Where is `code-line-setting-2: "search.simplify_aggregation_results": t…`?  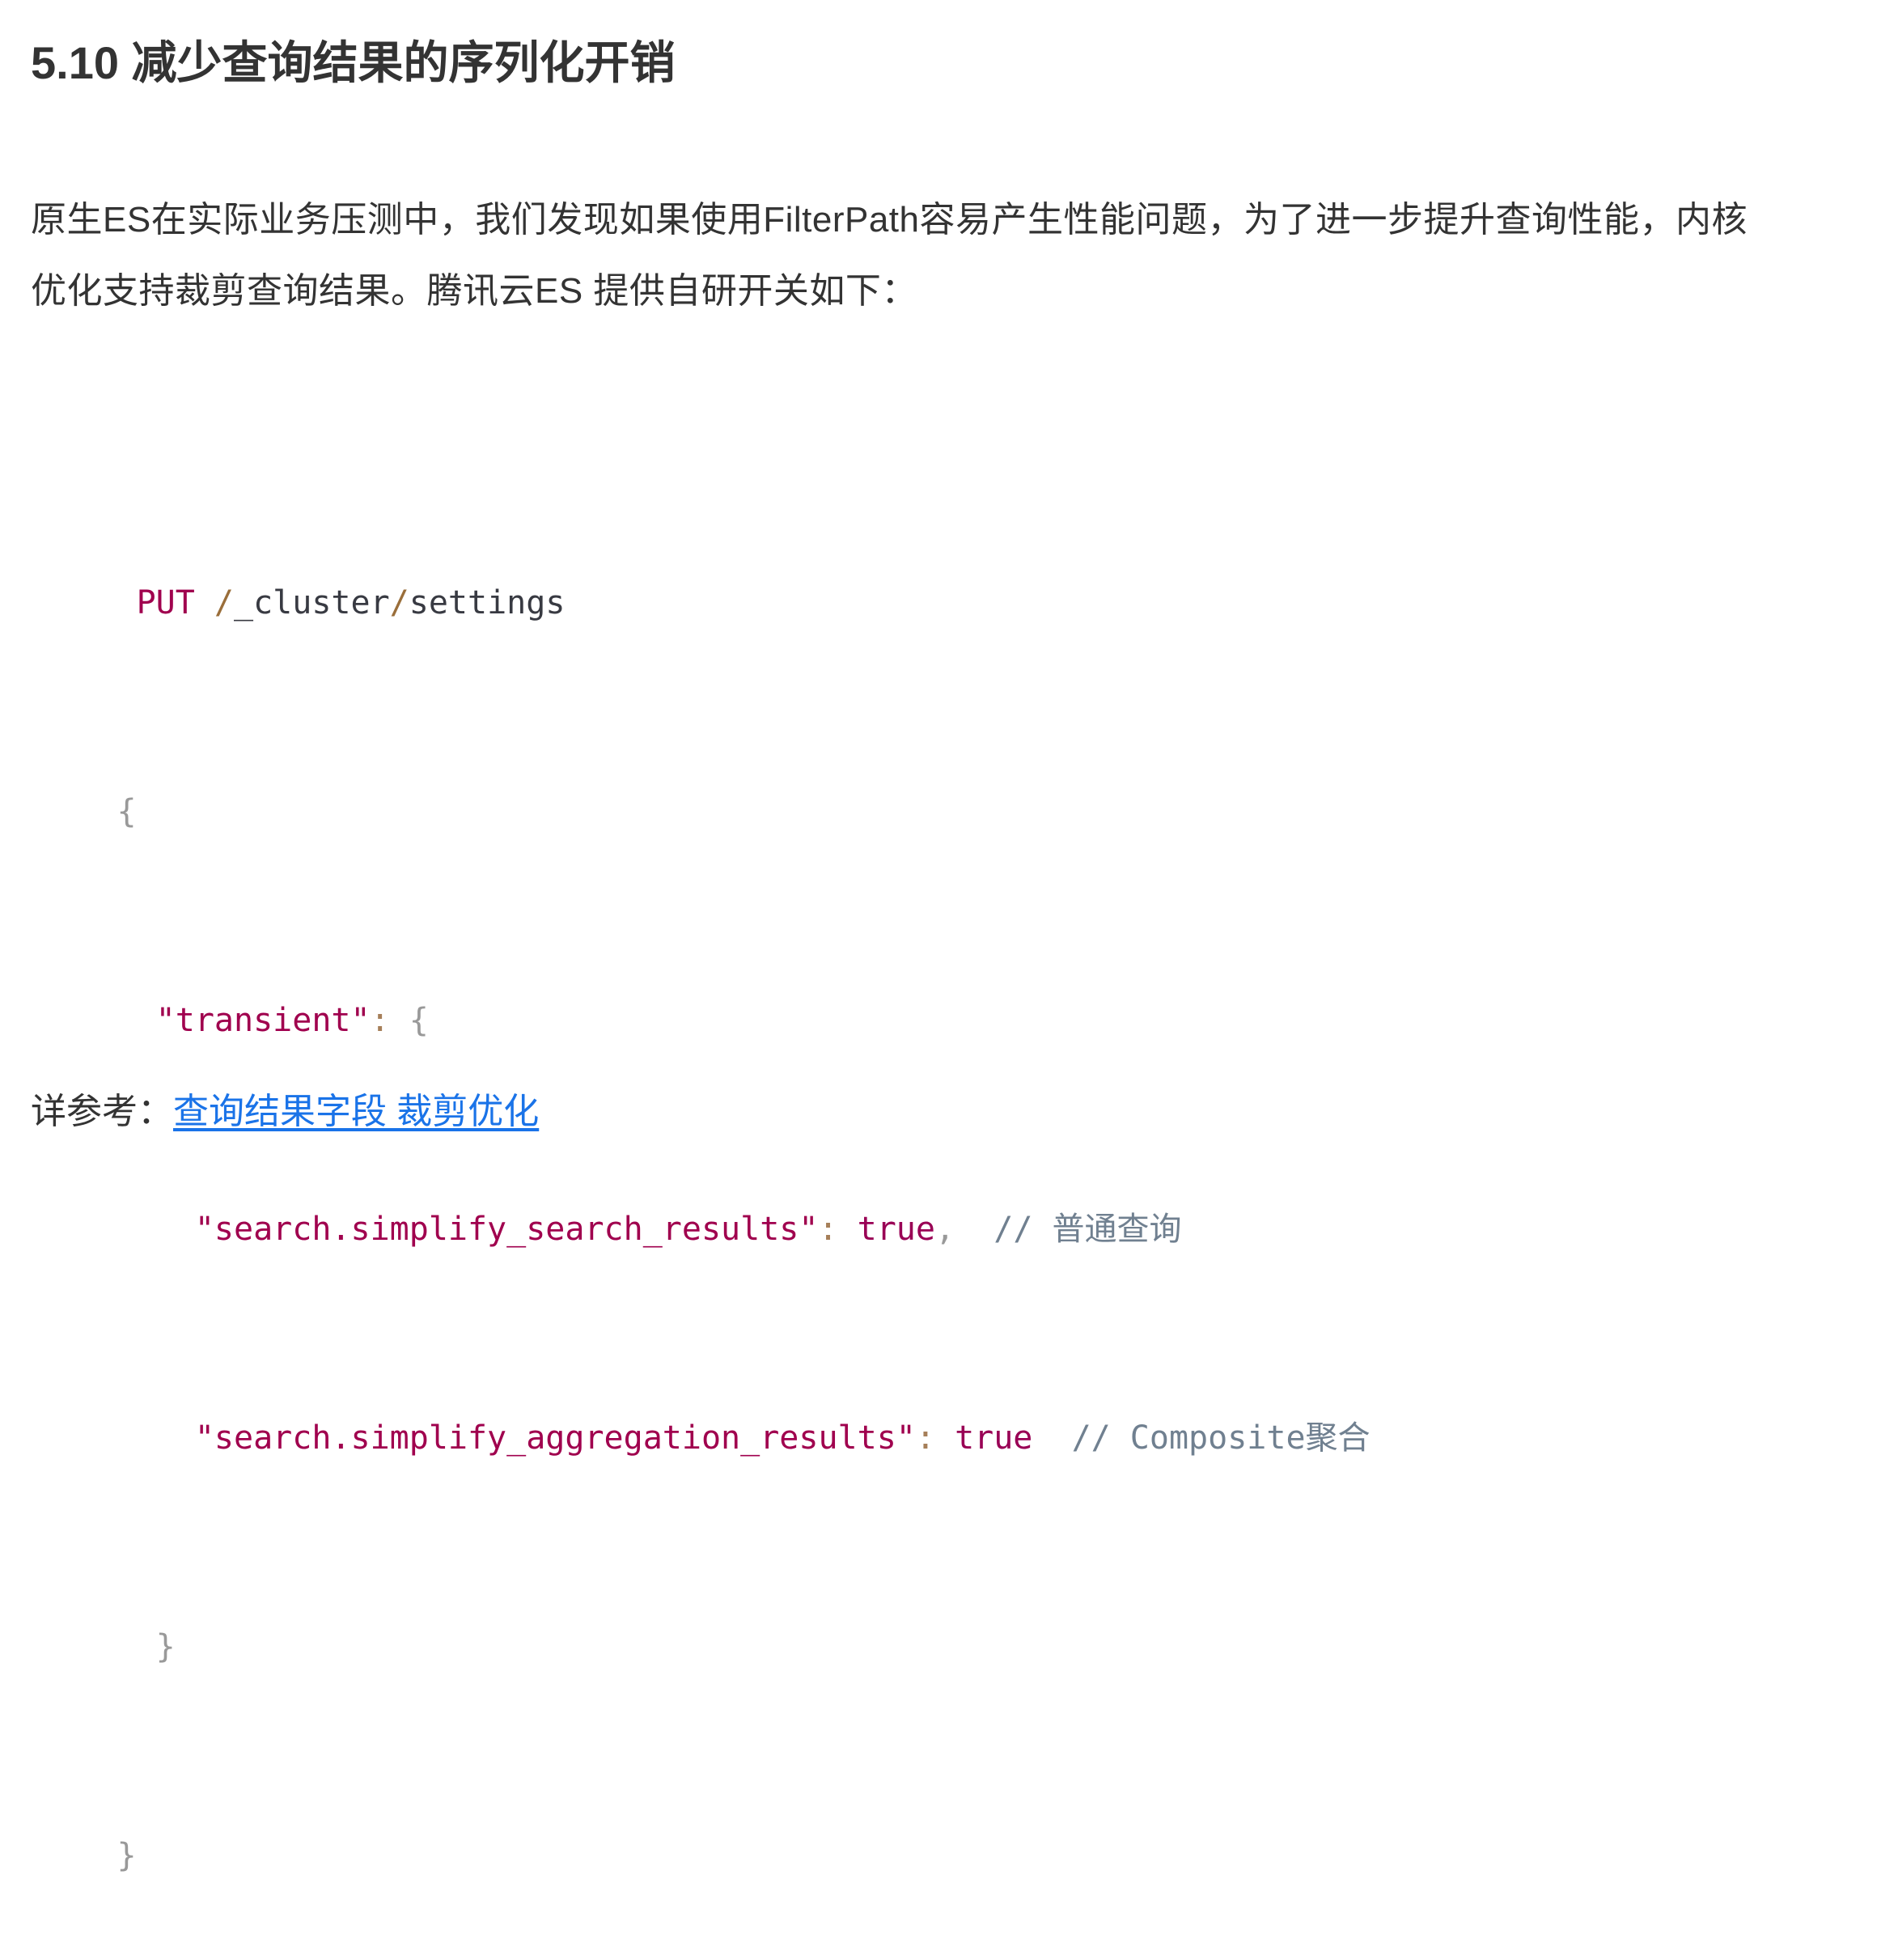
code-line-setting-2: "search.simplify_aggregation_results": t… is located at coordinates (685, 1438).